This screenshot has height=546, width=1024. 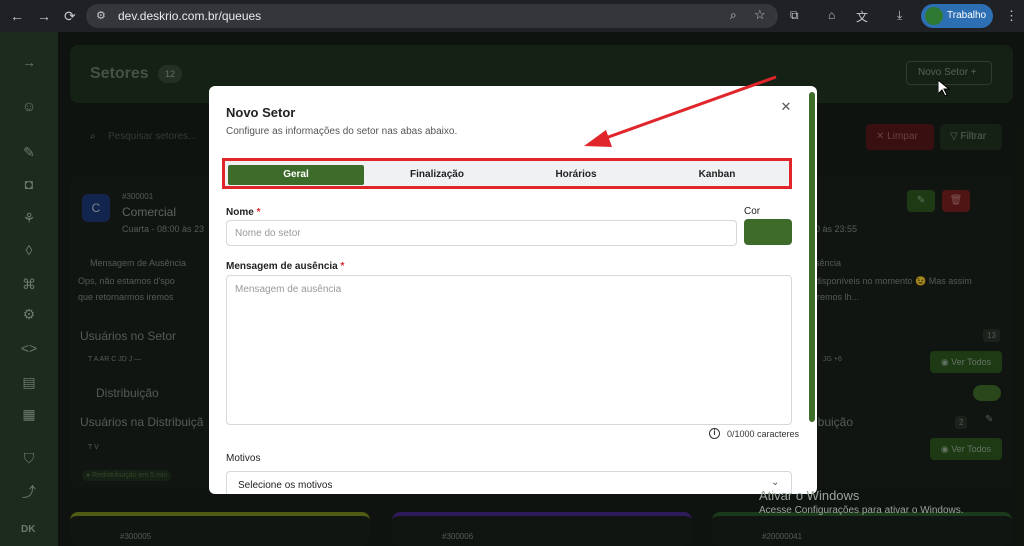 What do you see at coordinates (786, 107) in the screenshot?
I see `close-icon: ✕` at bounding box center [786, 107].